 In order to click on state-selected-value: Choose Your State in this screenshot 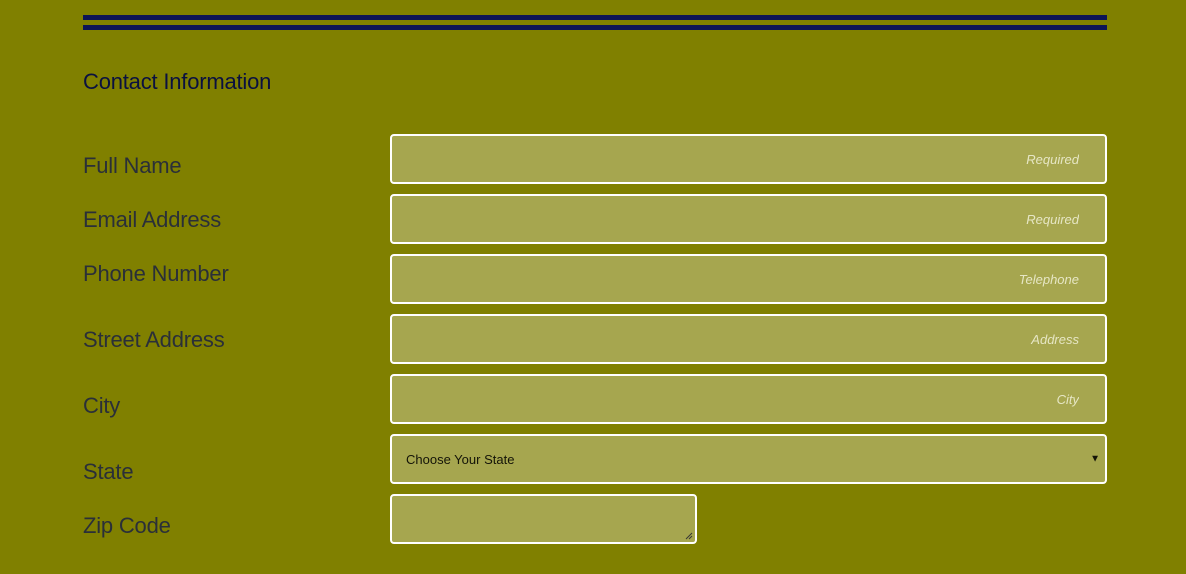, I will do `click(460, 459)`.